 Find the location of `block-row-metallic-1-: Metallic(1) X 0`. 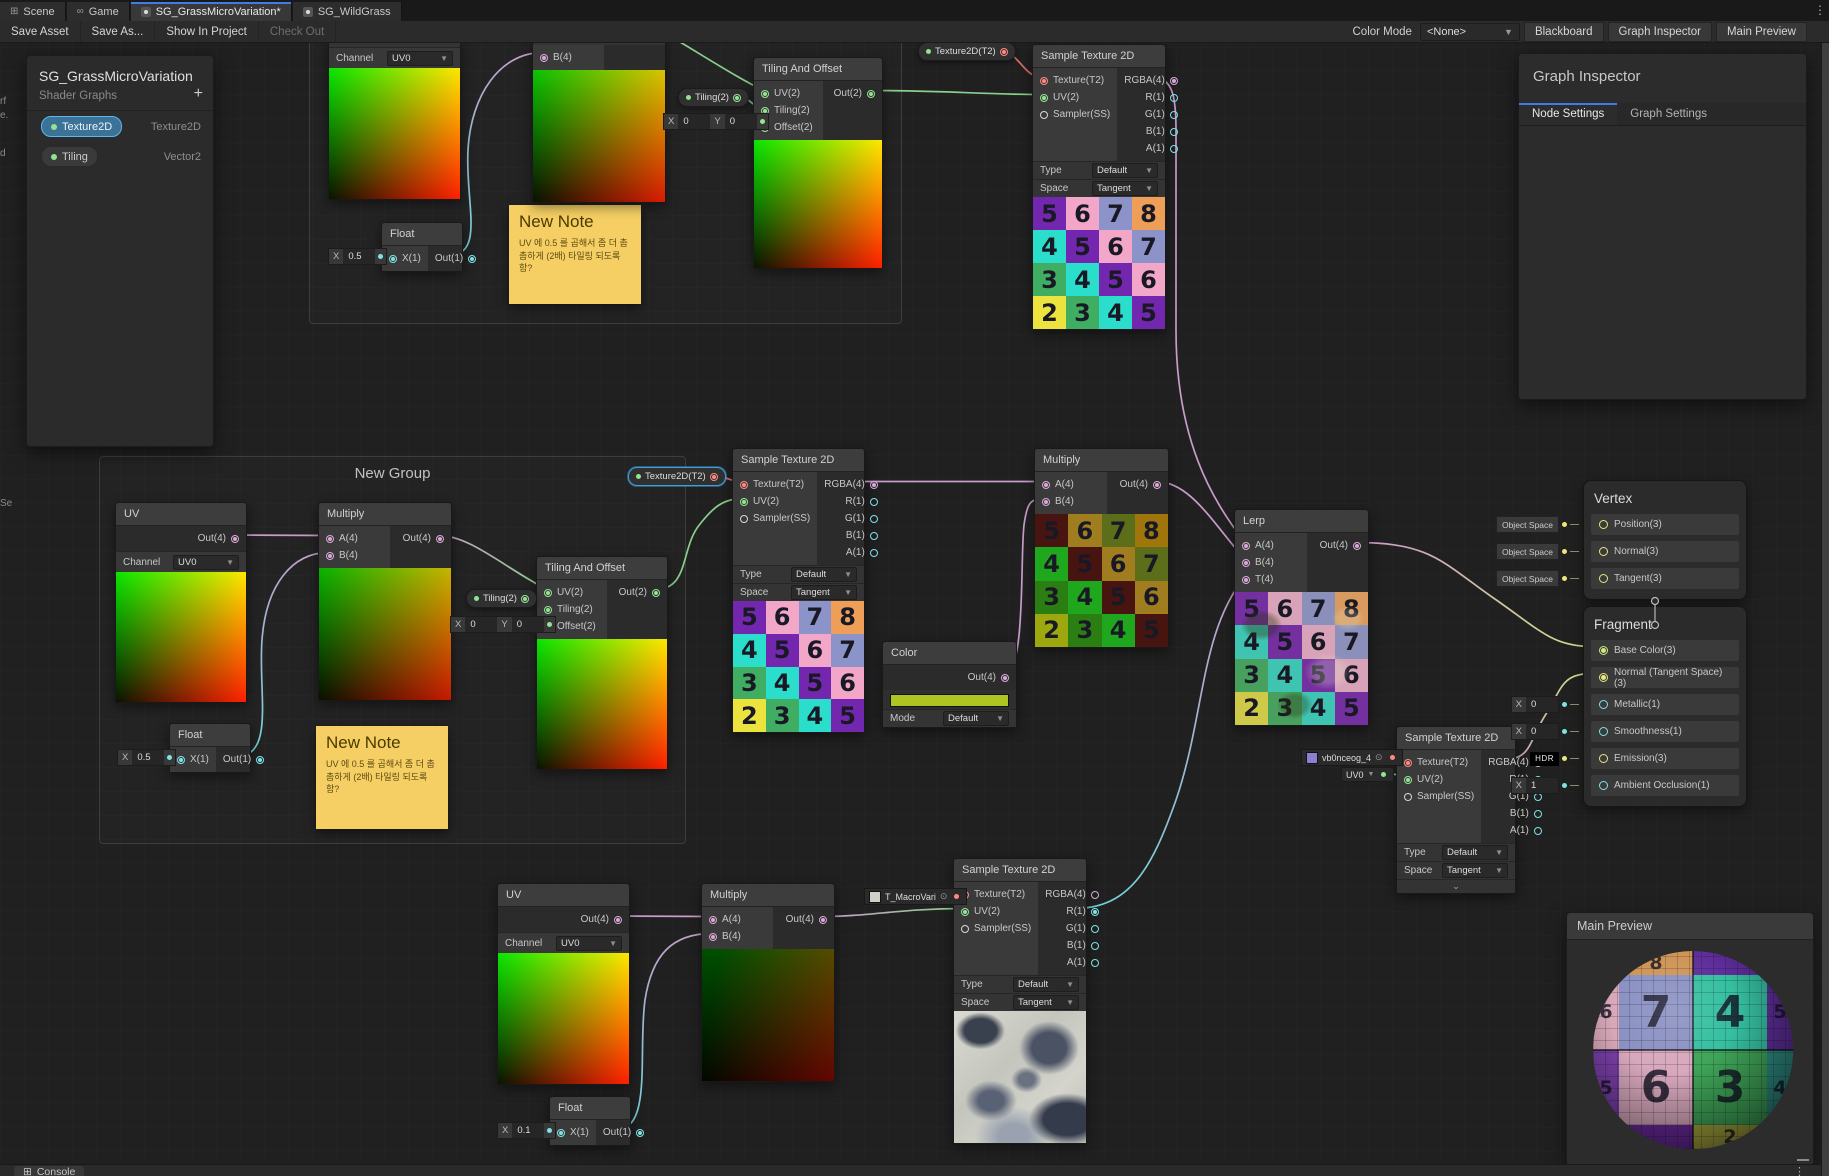

block-row-metallic-1-: Metallic(1) X 0 is located at coordinates (1624, 704).